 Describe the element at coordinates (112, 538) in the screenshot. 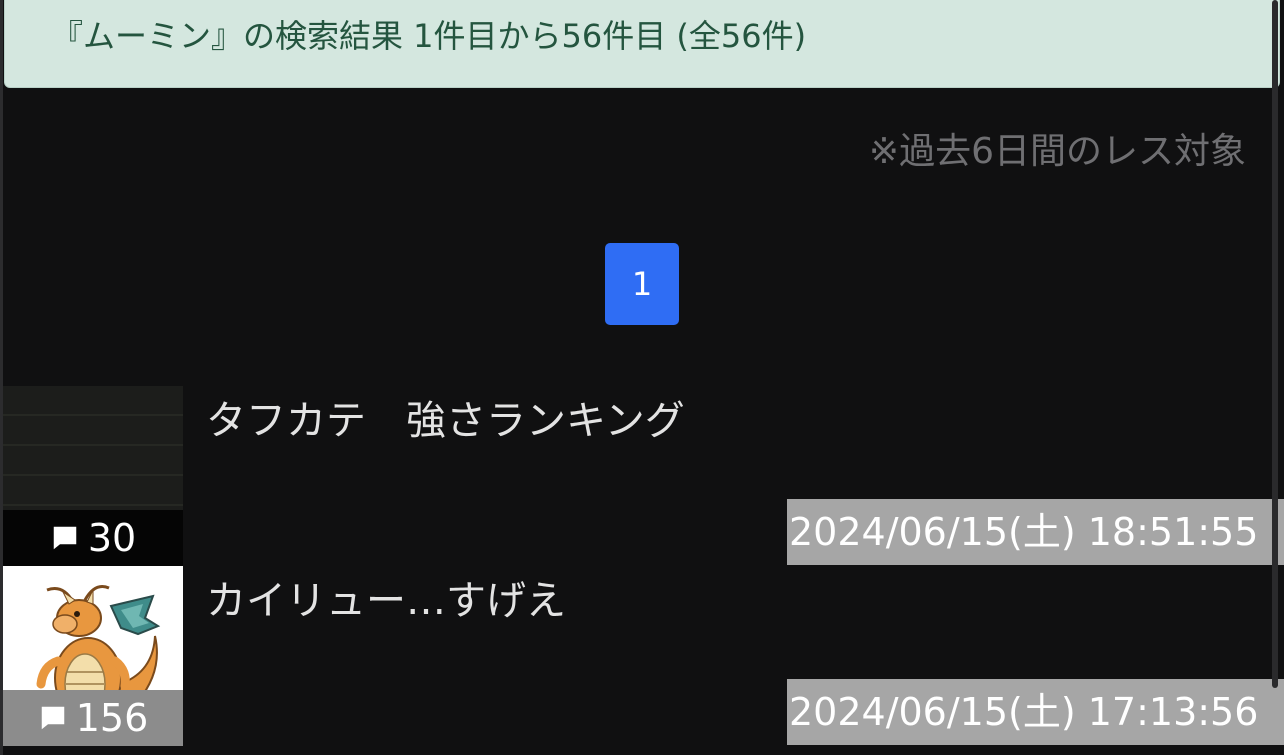

I see `reply-count: 30` at that location.